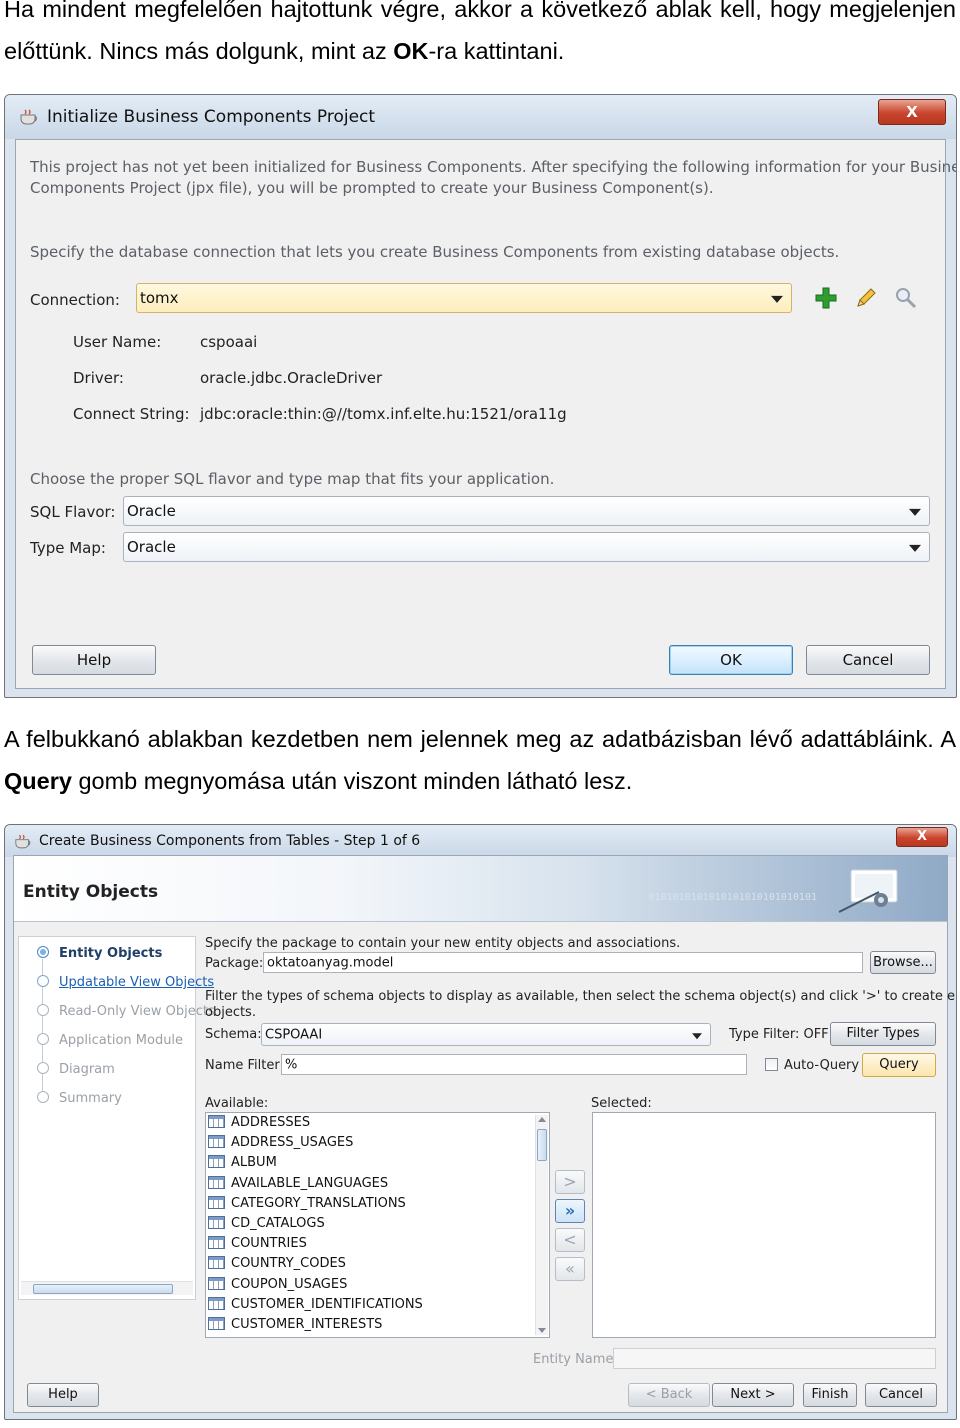 The height and width of the screenshot is (1428, 960). Describe the element at coordinates (91, 892) in the screenshot. I see `banner-title: Entity Objects` at that location.